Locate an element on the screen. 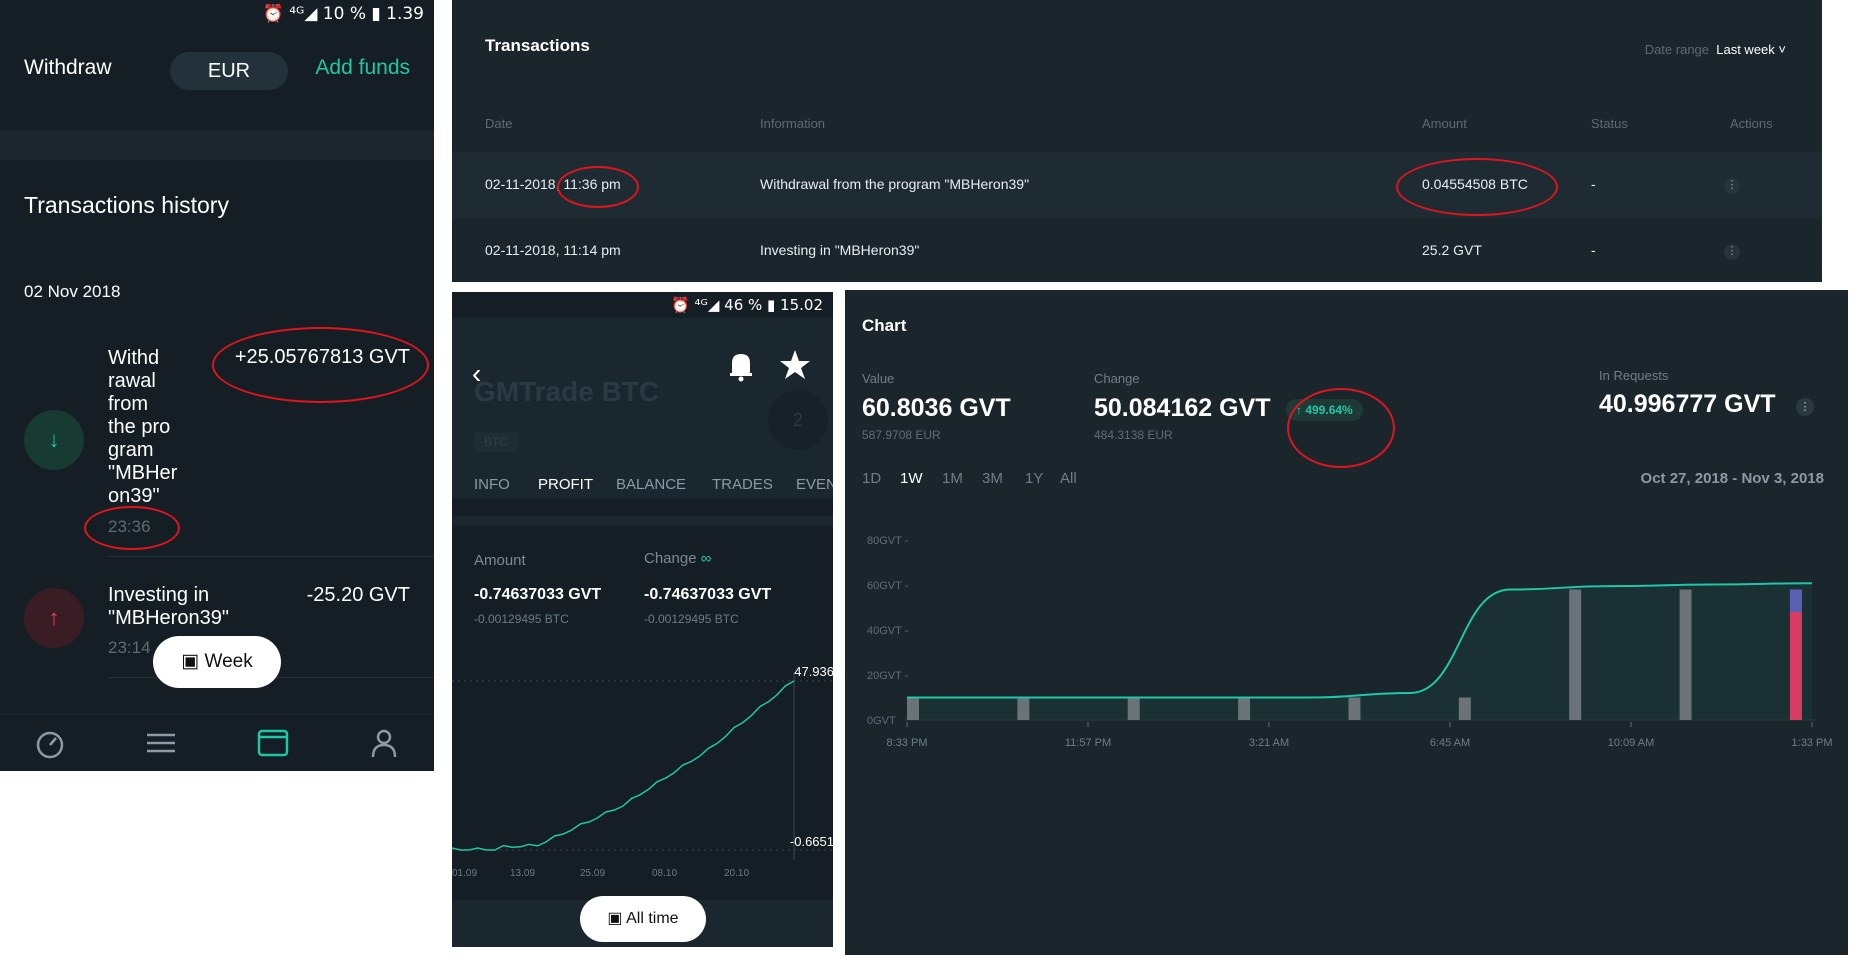  x-tick-label: 1:33 PM is located at coordinates (1812, 743).